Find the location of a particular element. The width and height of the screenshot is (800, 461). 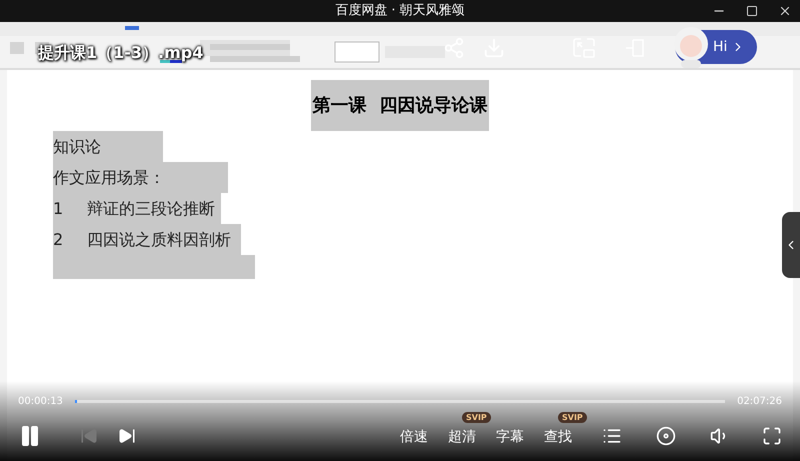

window-title: 百度网盘 · 朝天风雅颂 is located at coordinates (400, 11).